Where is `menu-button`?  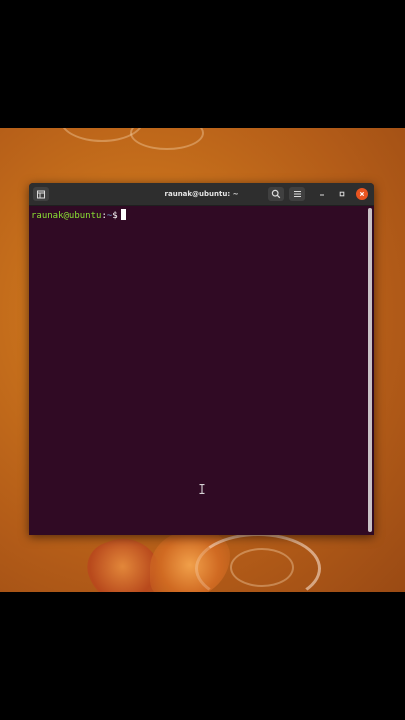
menu-button is located at coordinates (297, 194).